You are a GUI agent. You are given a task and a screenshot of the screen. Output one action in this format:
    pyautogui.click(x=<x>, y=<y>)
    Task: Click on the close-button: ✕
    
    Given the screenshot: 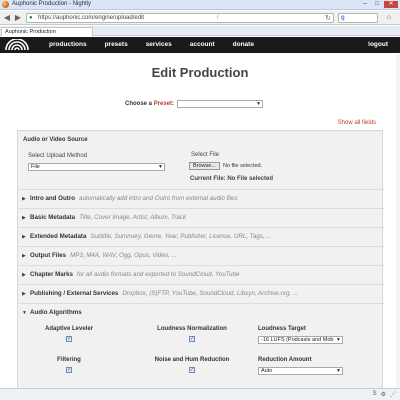 What is the action you would take?
    pyautogui.click(x=391, y=4)
    